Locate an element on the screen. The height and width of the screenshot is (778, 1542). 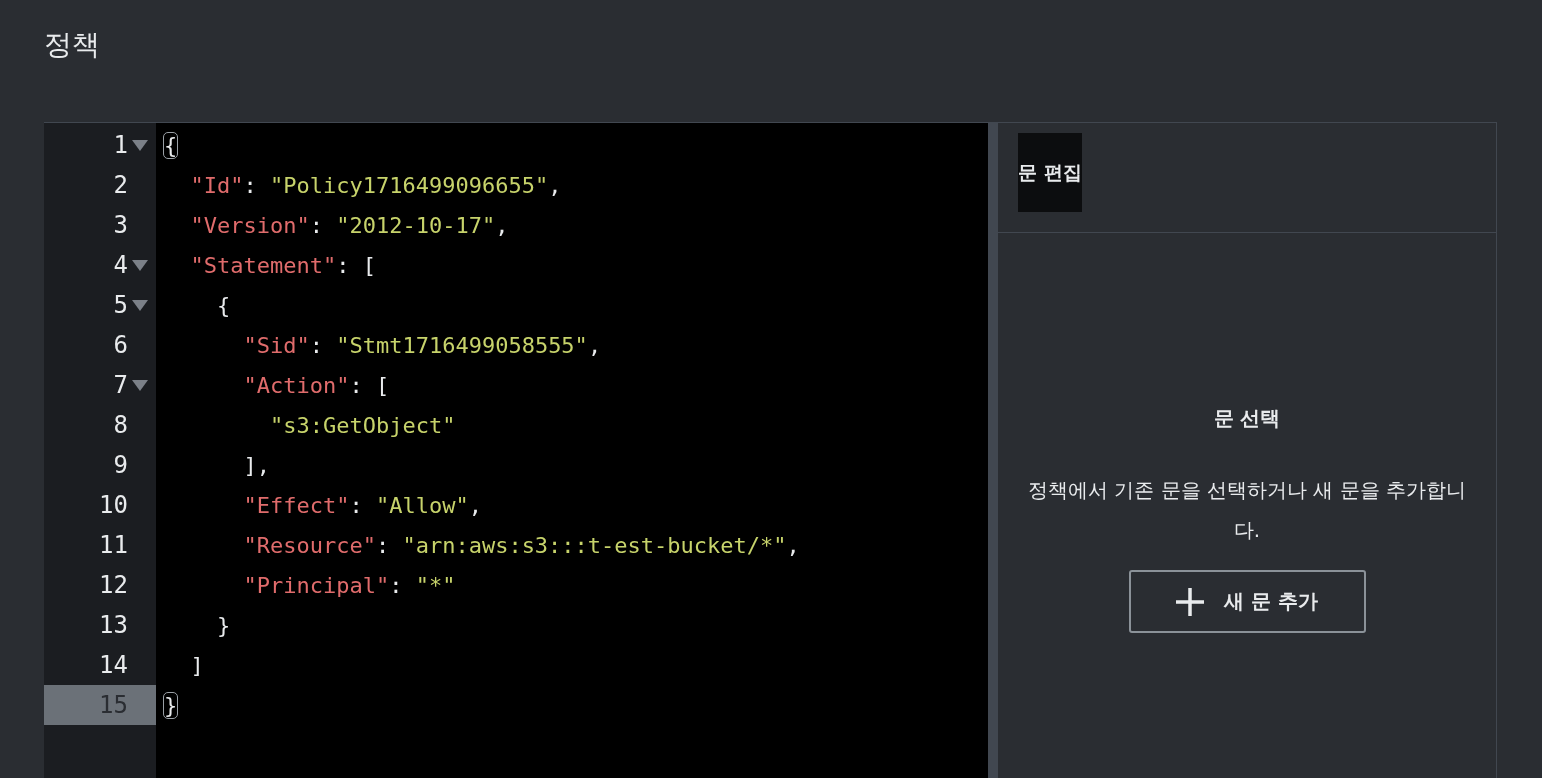
json-key: "Action" is located at coordinates (257, 385).